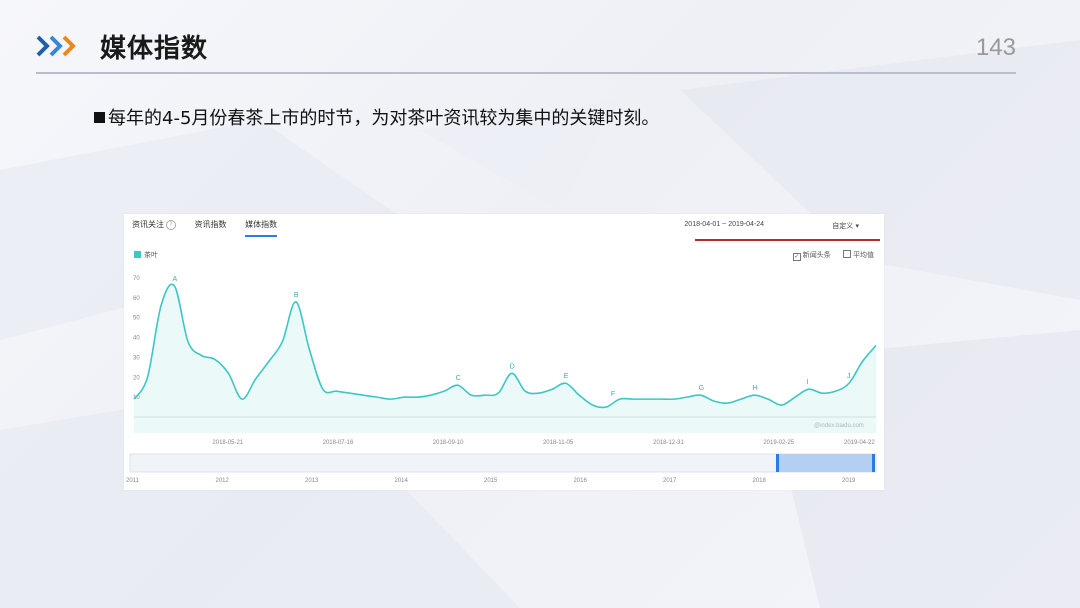 The height and width of the screenshot is (608, 1080). What do you see at coordinates (849, 481) in the screenshot?
I see `navigator-year-label: 2019` at bounding box center [849, 481].